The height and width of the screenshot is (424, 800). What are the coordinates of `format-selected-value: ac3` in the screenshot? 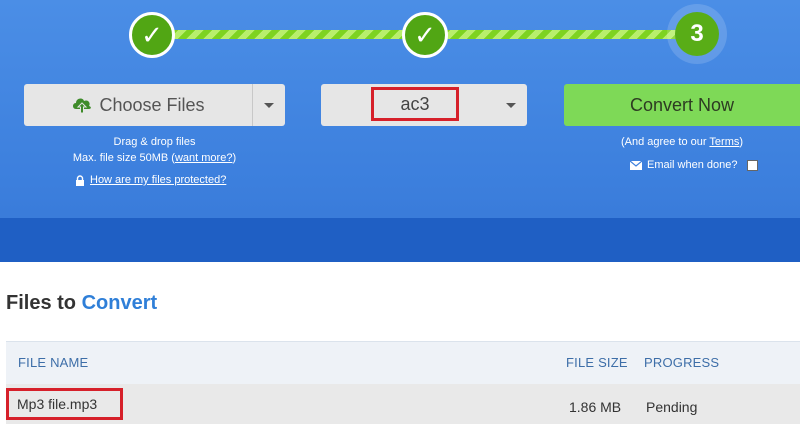 It's located at (415, 103).